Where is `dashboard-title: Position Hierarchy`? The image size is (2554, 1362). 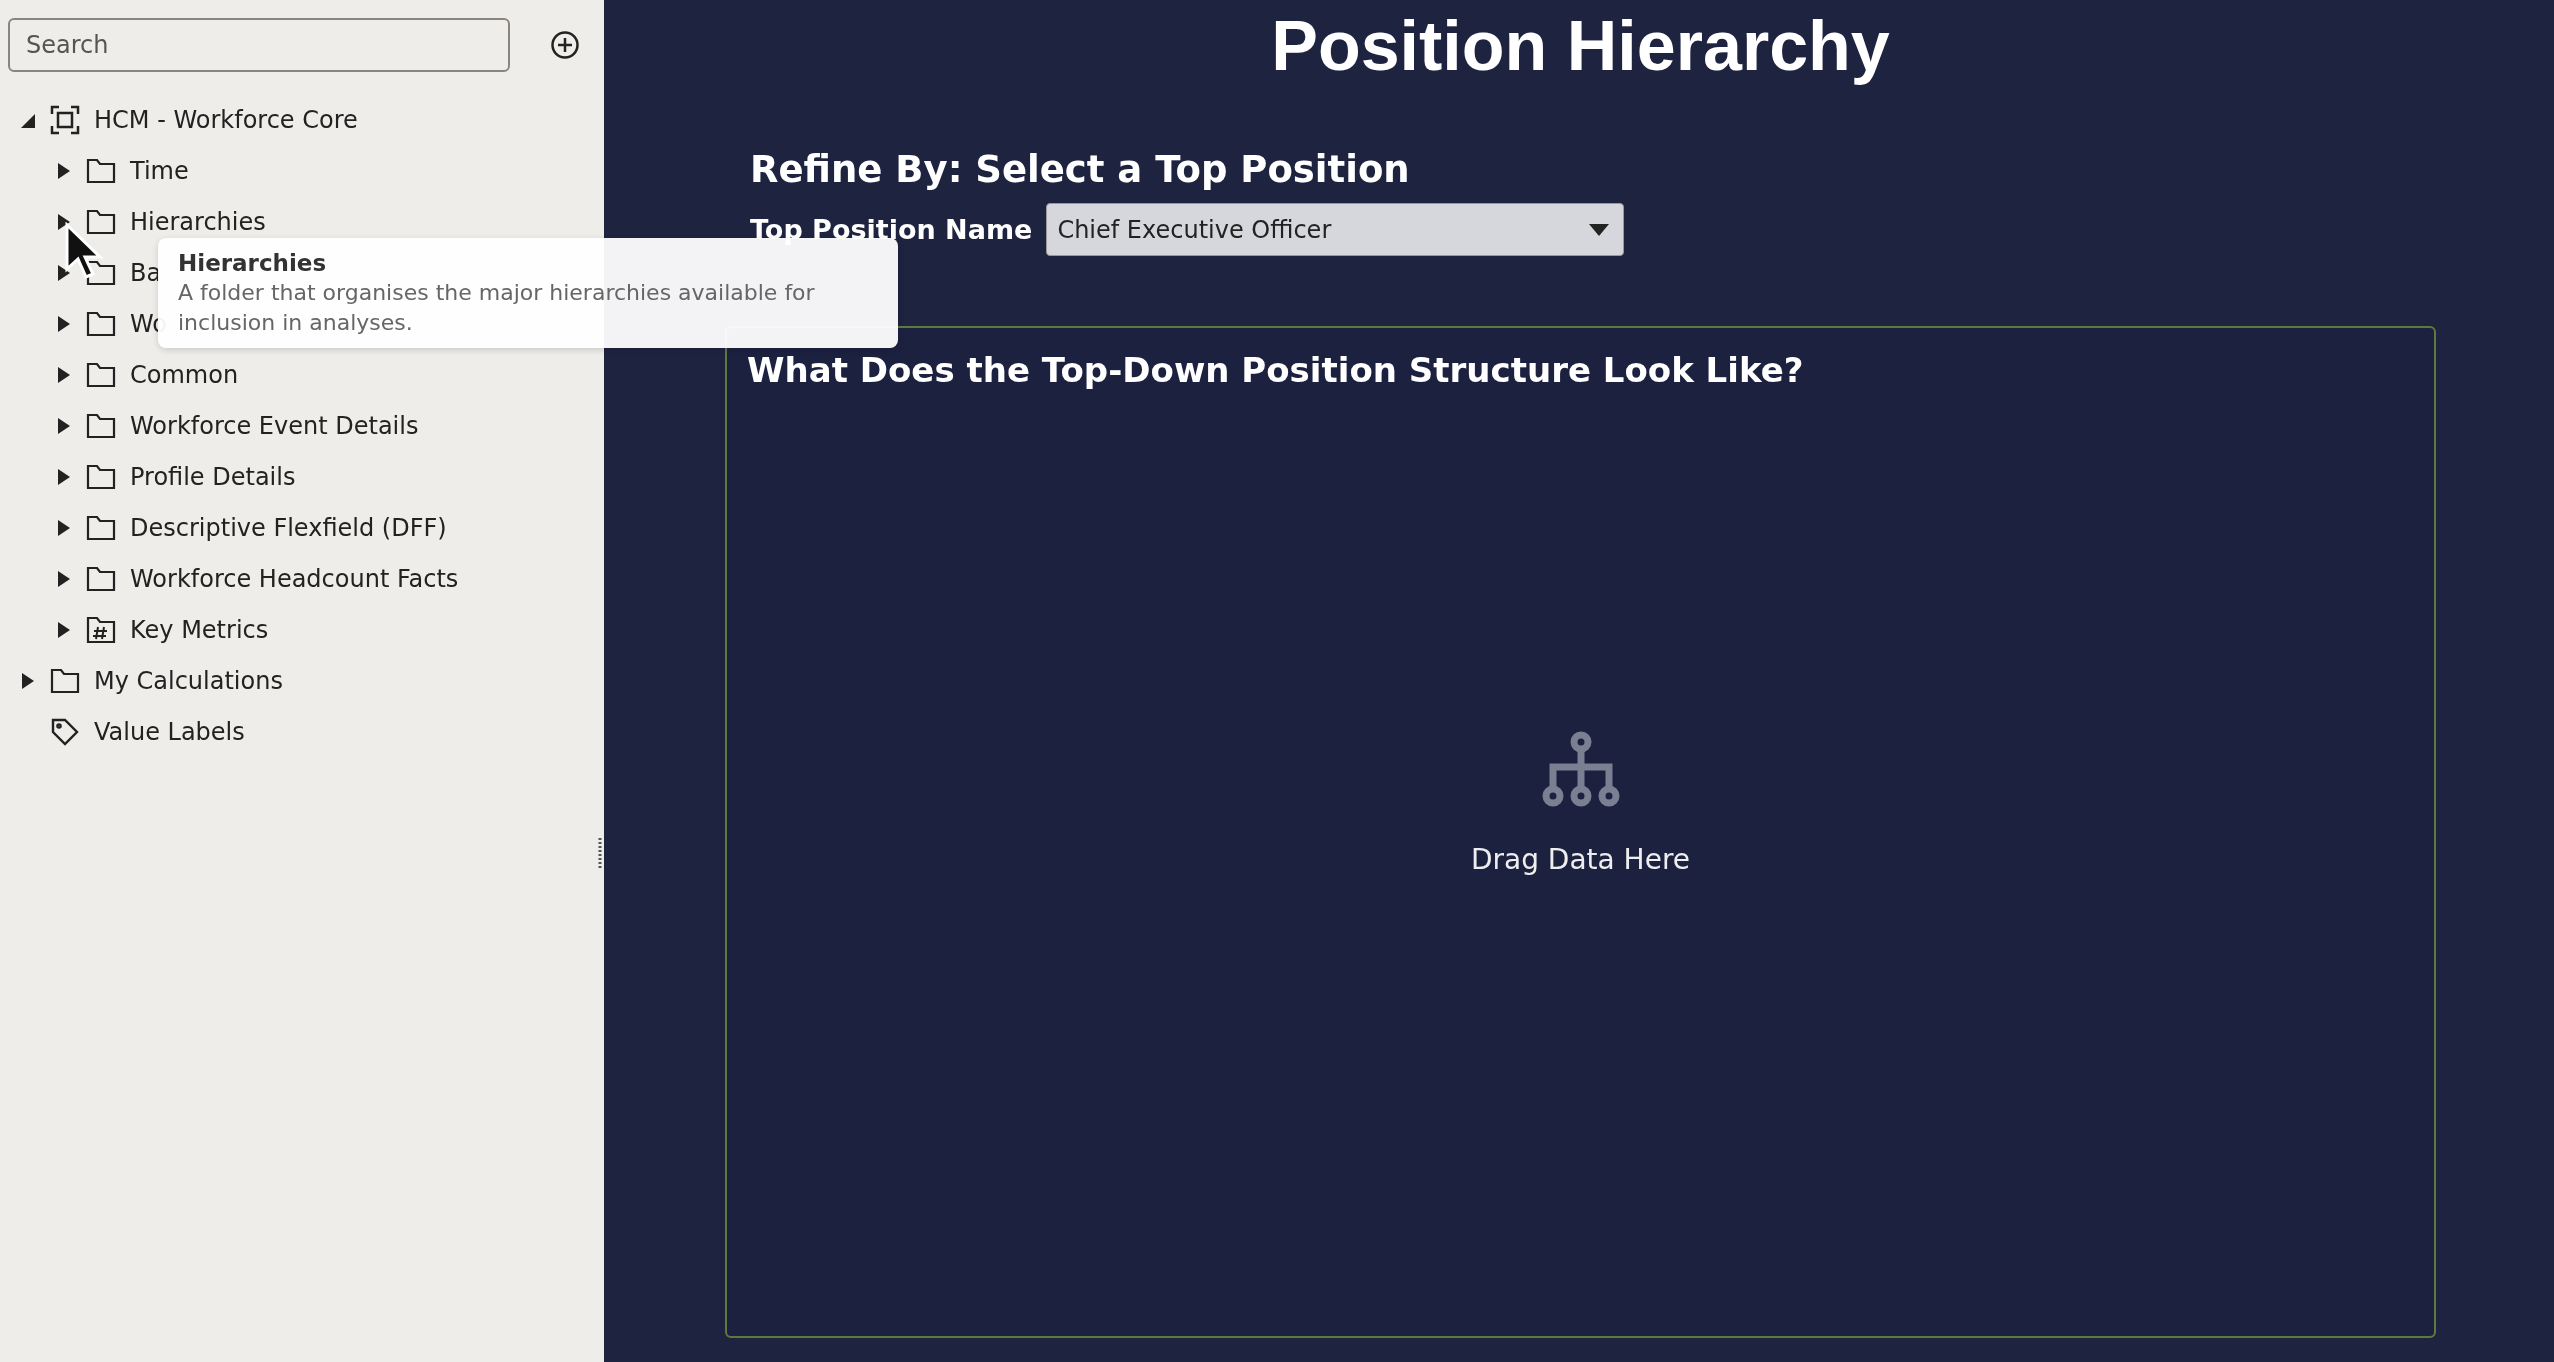 dashboard-title: Position Hierarchy is located at coordinates (1580, 46).